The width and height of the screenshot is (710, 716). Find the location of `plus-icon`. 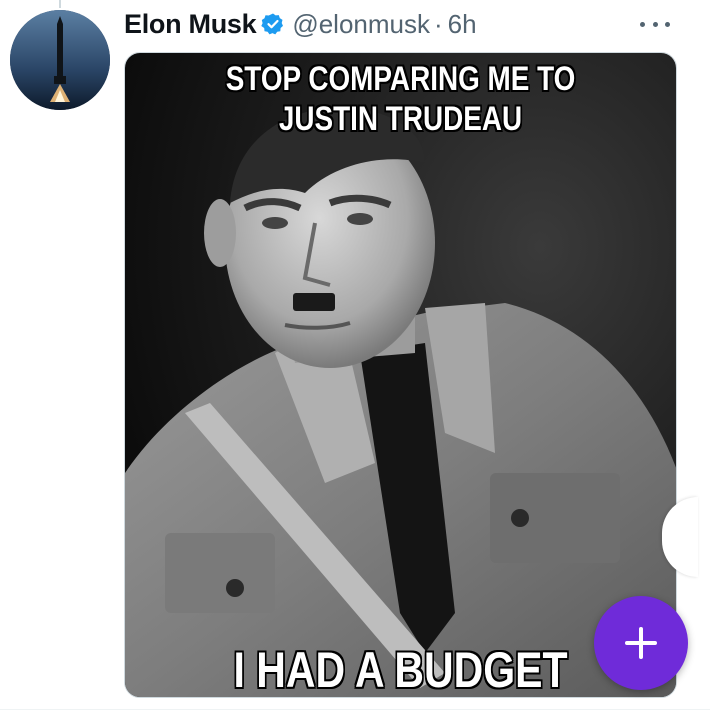

plus-icon is located at coordinates (641, 643).